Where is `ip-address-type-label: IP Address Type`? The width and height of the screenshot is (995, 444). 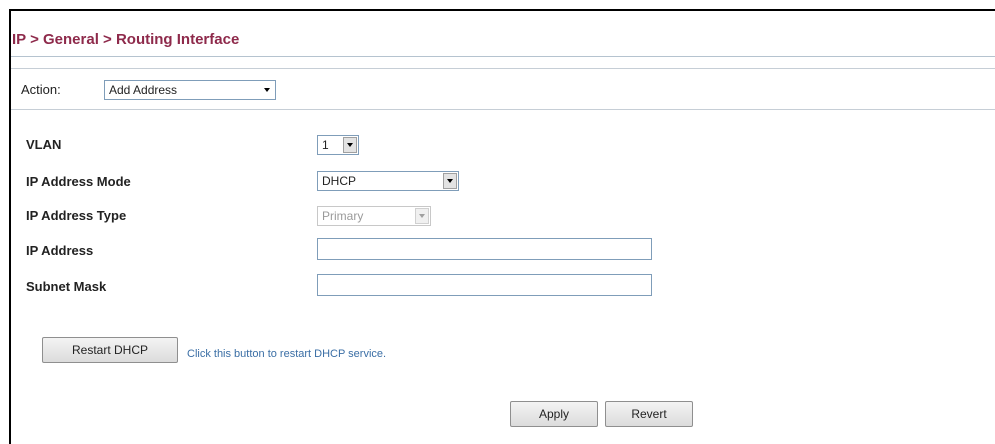 ip-address-type-label: IP Address Type is located at coordinates (76, 215).